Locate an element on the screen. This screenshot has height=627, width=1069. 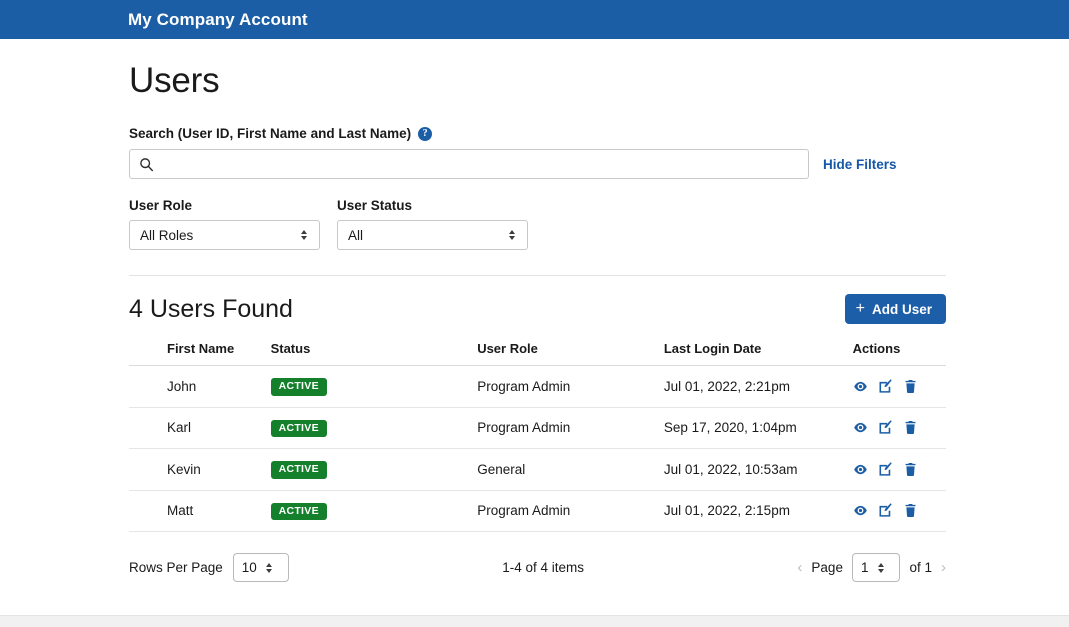
add-user-button: + Add User is located at coordinates (895, 309).